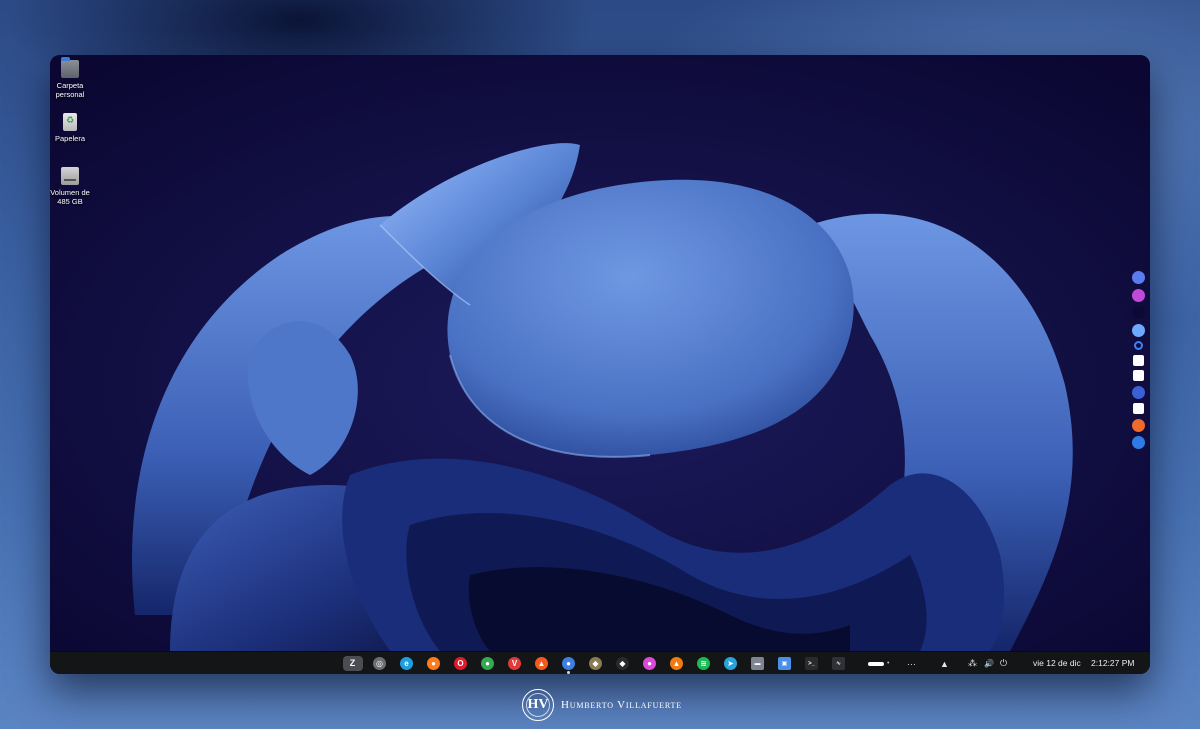 Image resolution: width=1200 pixels, height=729 pixels. I want to click on taskbar-item-vlc: ▲, so click(676, 663).